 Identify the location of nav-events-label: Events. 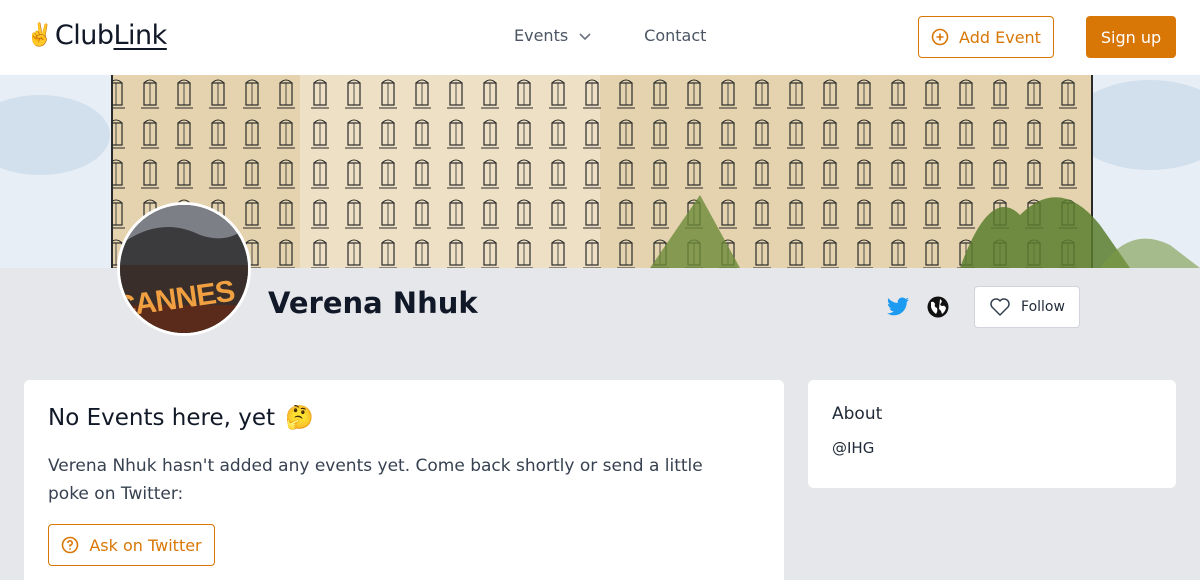
(541, 35).